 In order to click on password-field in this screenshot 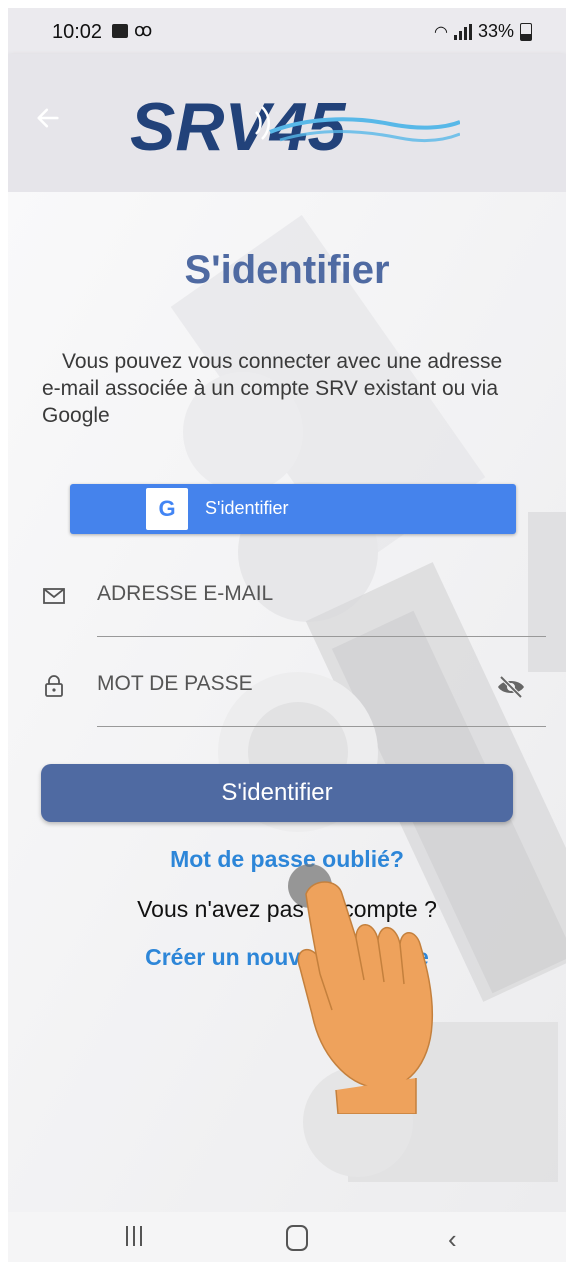, I will do `click(293, 694)`.